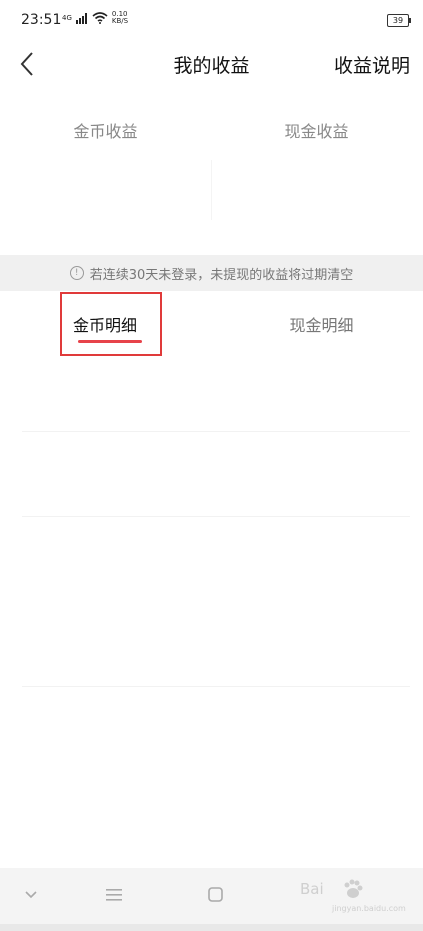 The image size is (423, 931). I want to click on coin-earnings-label: 金币收益, so click(105, 130).